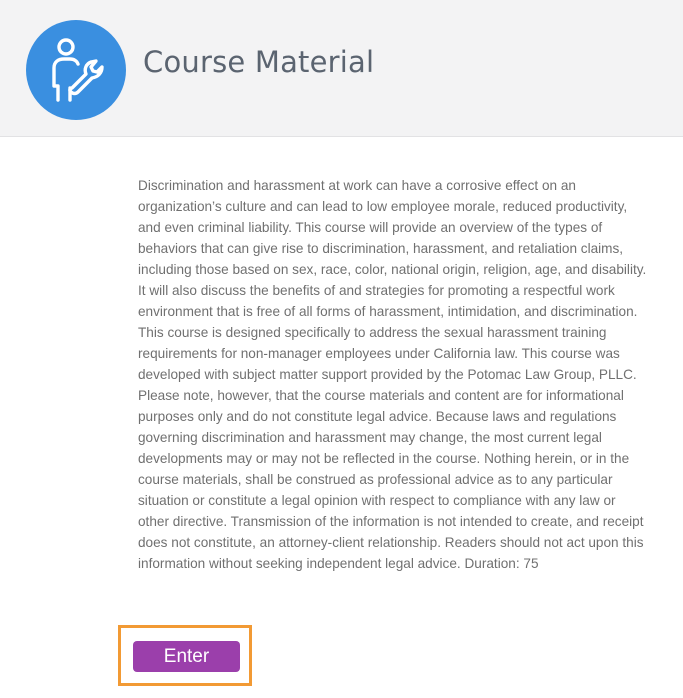 This screenshot has height=698, width=683. I want to click on course-avatar, so click(76, 70).